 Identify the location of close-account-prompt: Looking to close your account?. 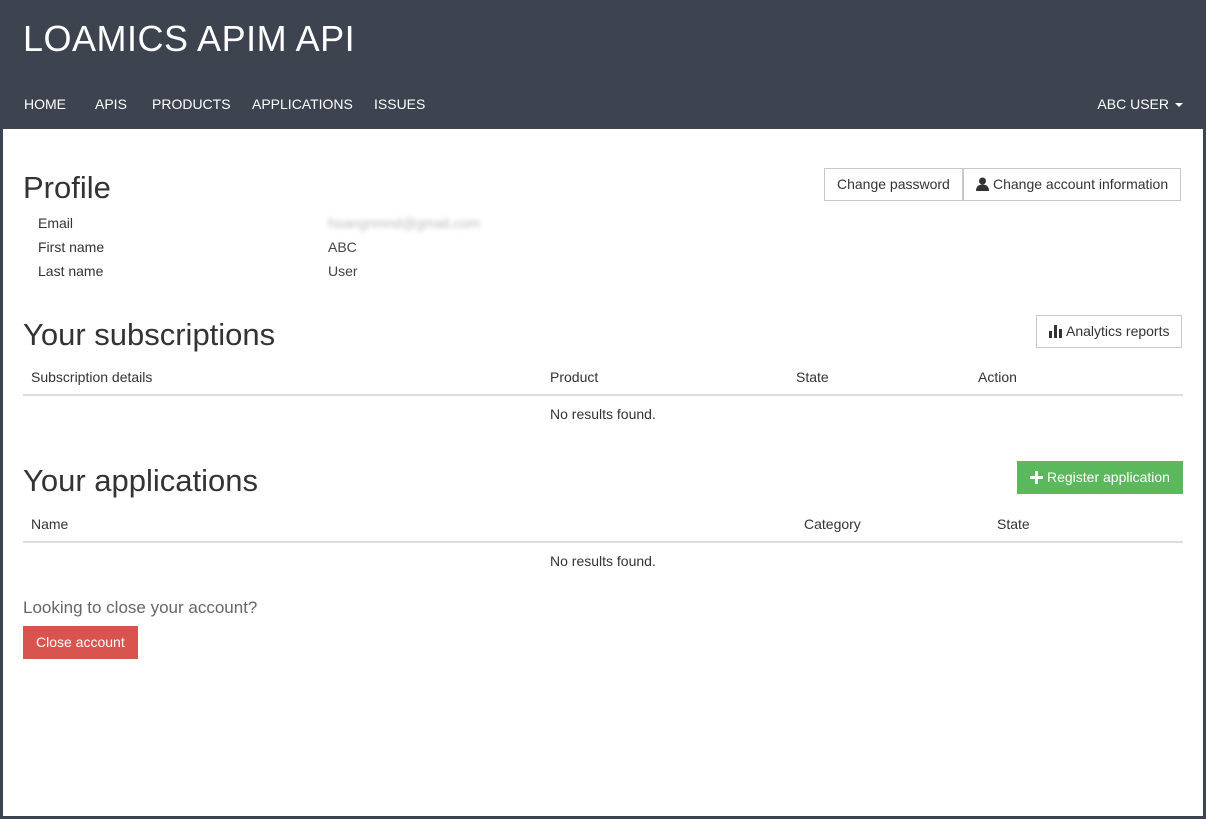
(140, 607).